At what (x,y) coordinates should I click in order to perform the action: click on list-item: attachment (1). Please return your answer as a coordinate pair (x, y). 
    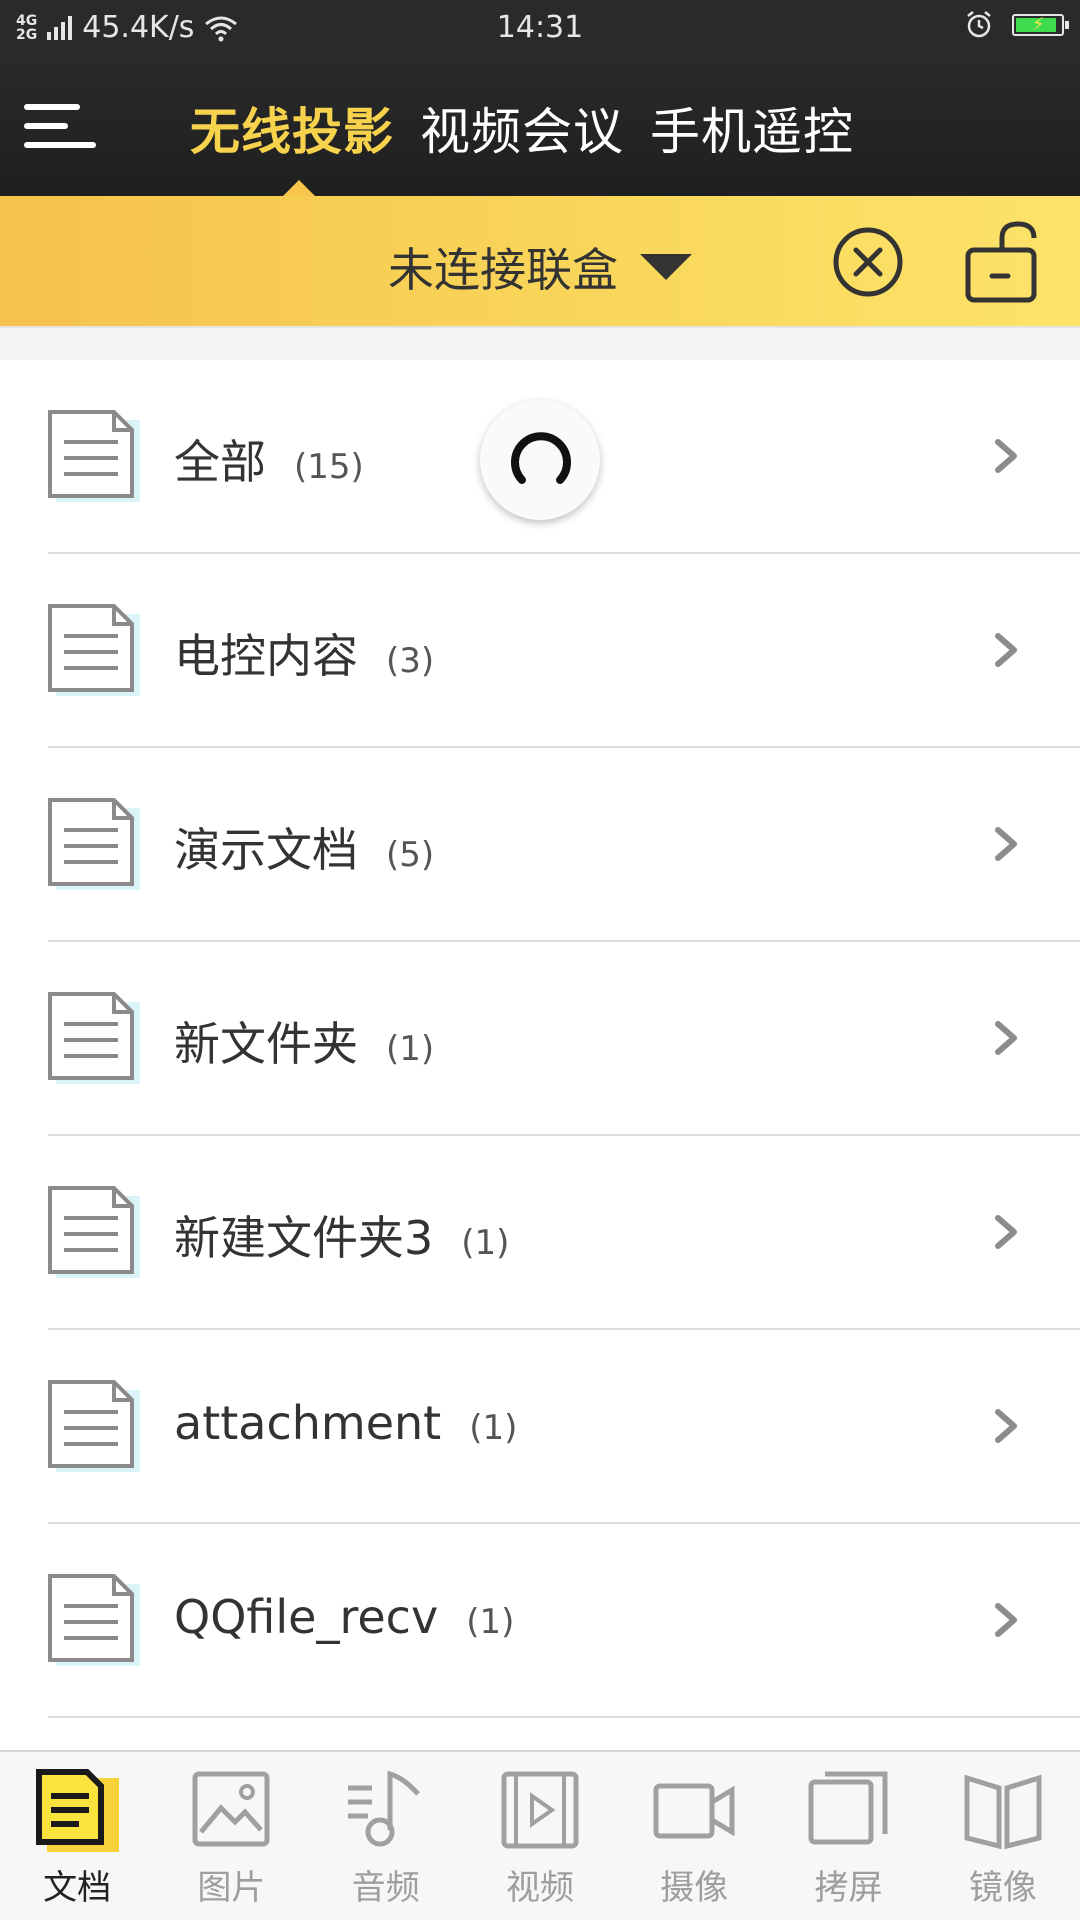
    Looking at the image, I should click on (564, 1427).